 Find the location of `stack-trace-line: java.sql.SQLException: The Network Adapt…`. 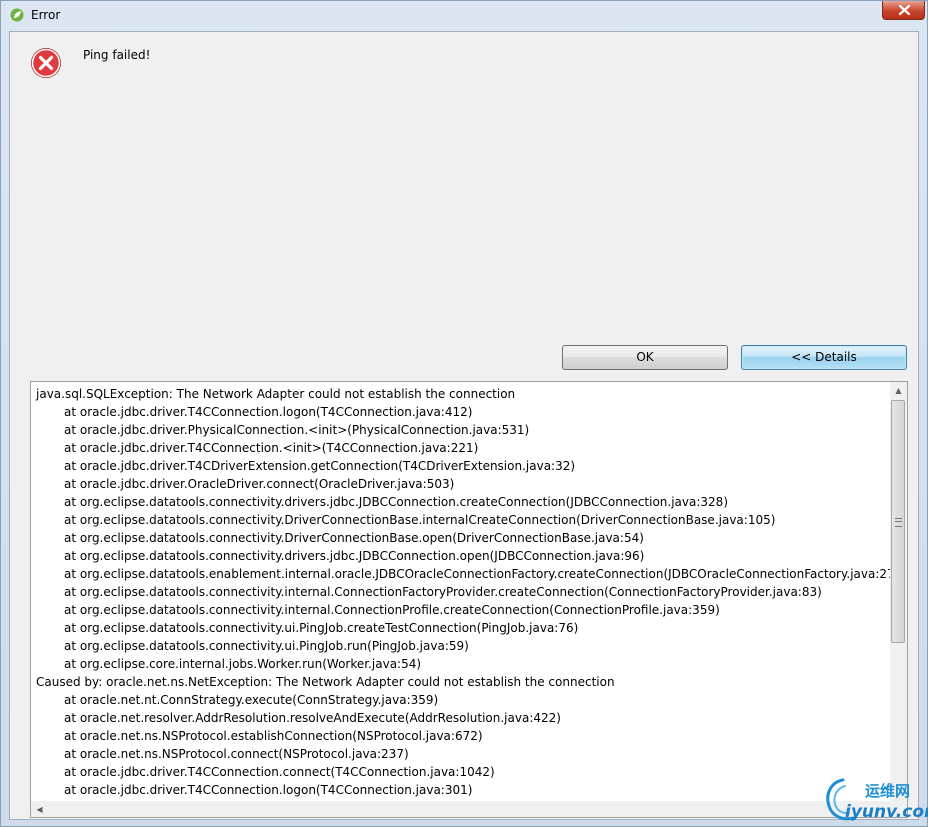

stack-trace-line: java.sql.SQLException: The Network Adapt… is located at coordinates (276, 394).